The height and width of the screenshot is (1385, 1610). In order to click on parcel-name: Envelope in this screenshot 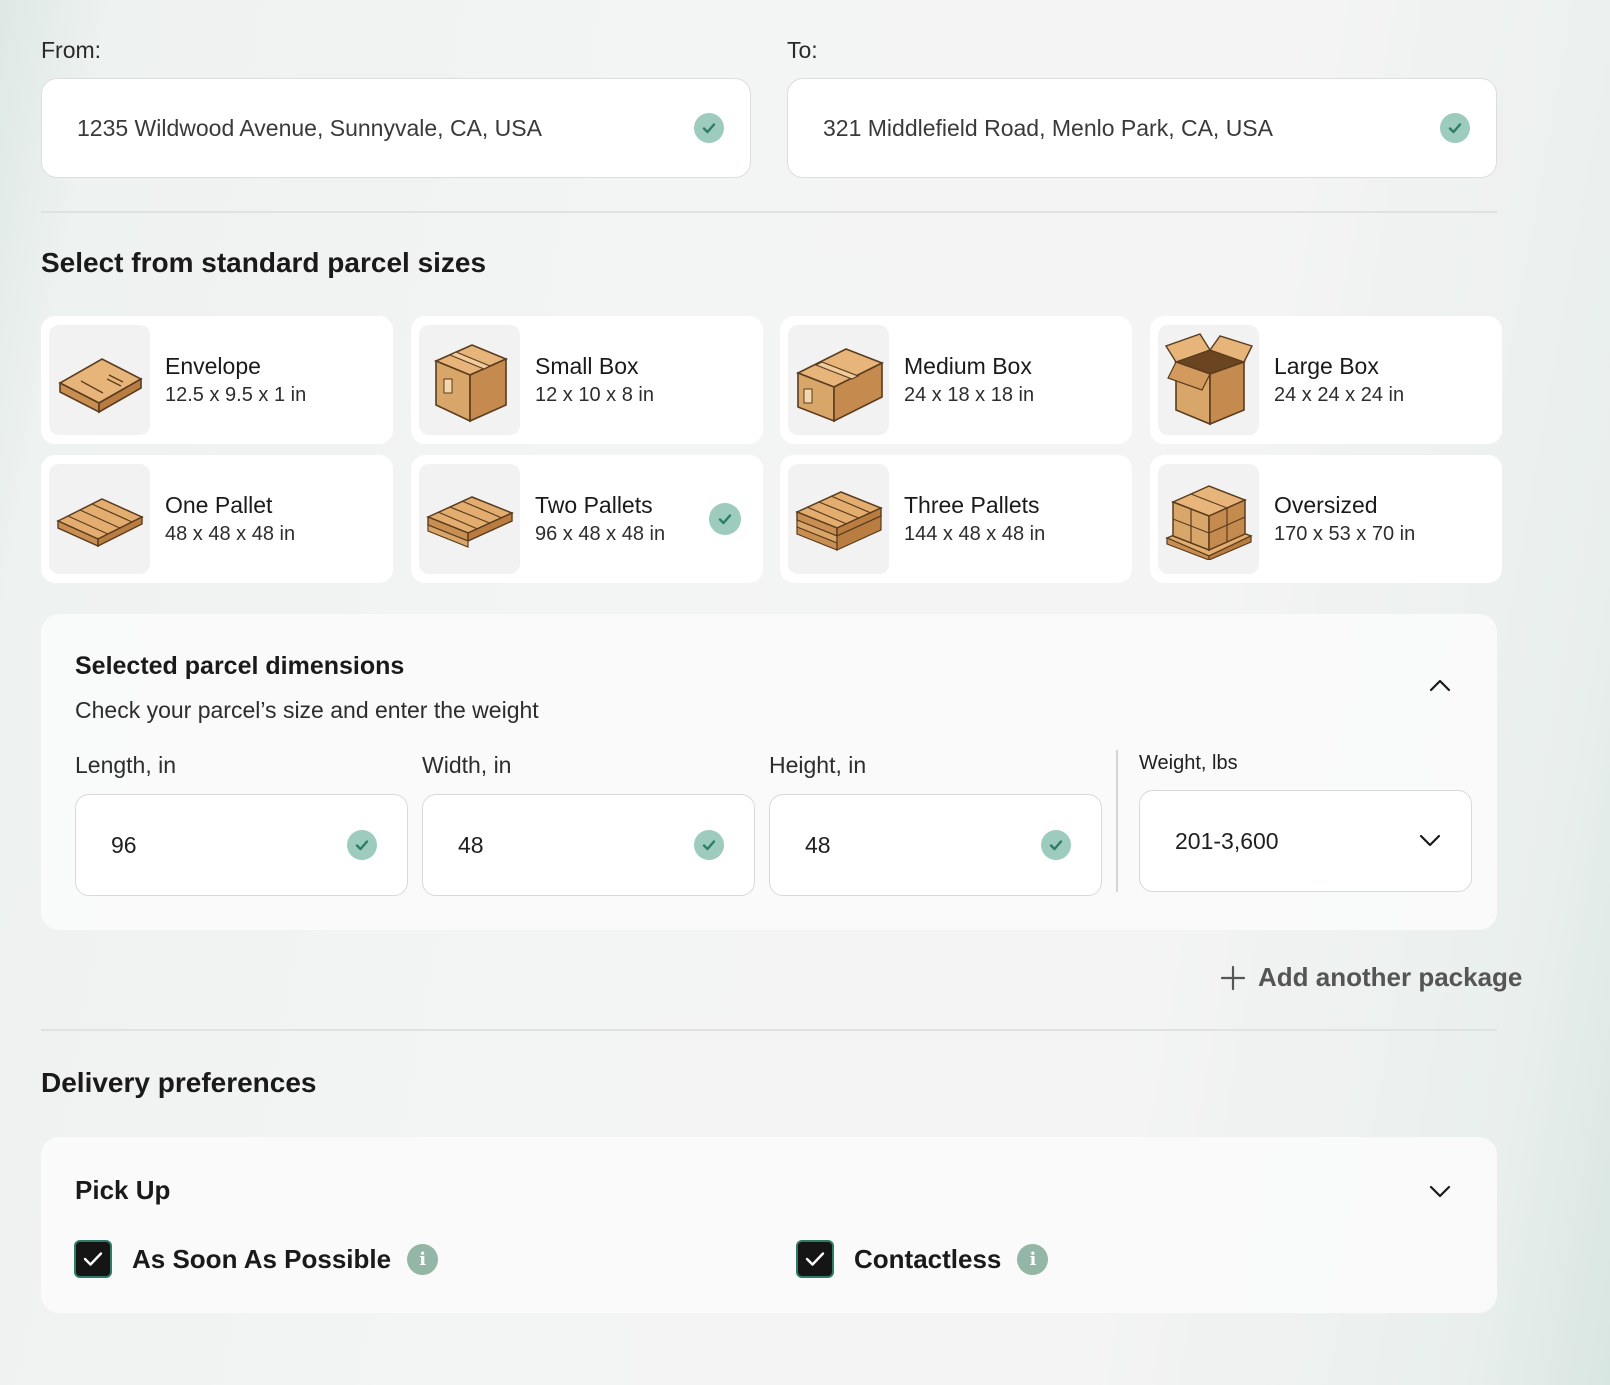, I will do `click(213, 366)`.